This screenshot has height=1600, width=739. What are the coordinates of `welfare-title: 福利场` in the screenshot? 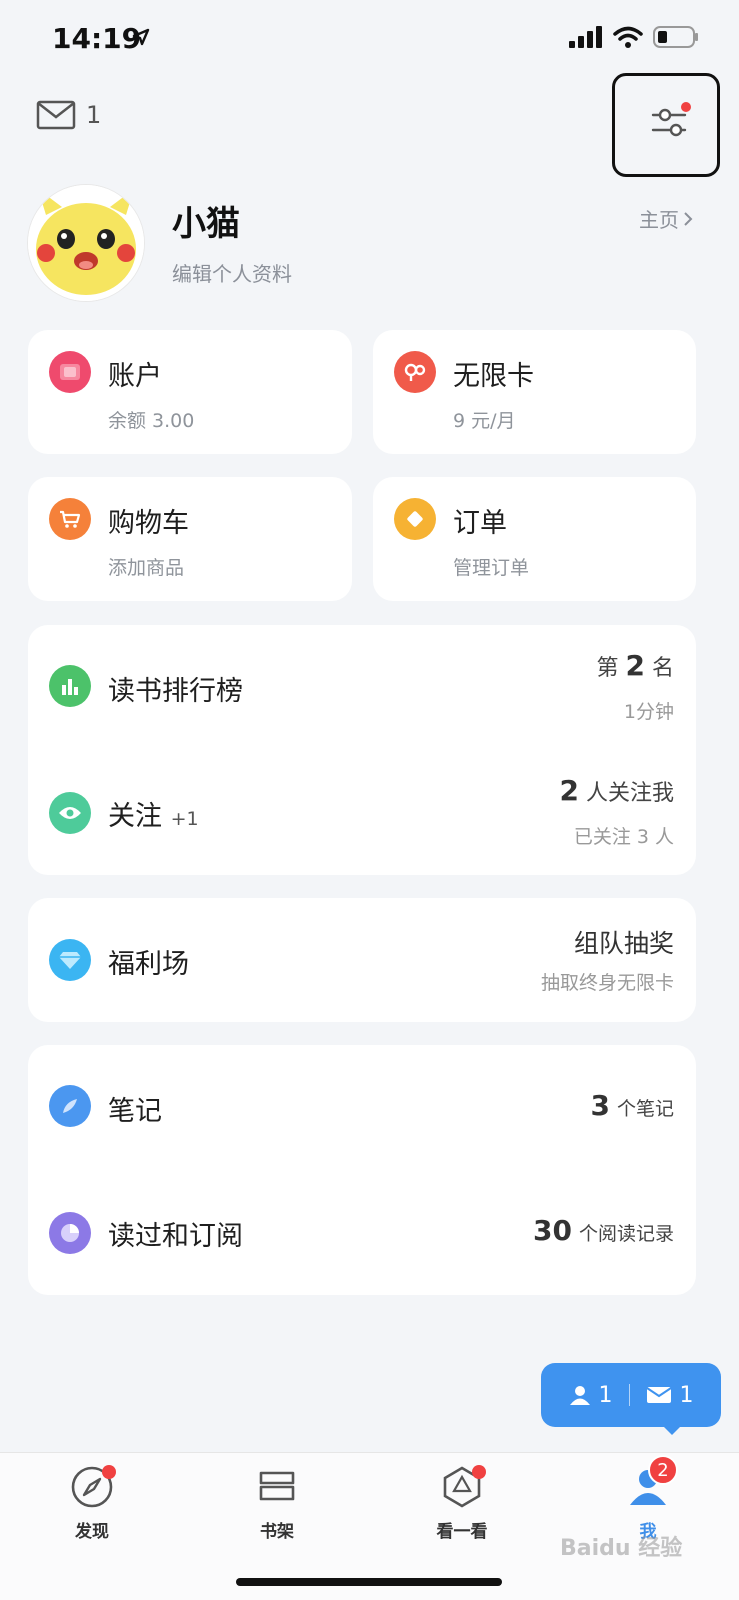 It's located at (148, 964).